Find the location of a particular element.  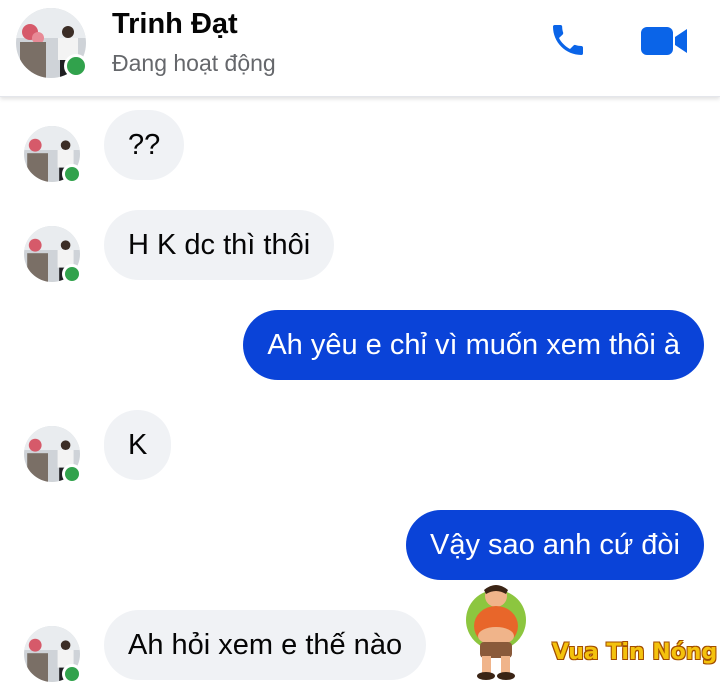

message-outgoing: Ah yêu e chỉ vì muốn xem thôi à is located at coordinates (473, 345).